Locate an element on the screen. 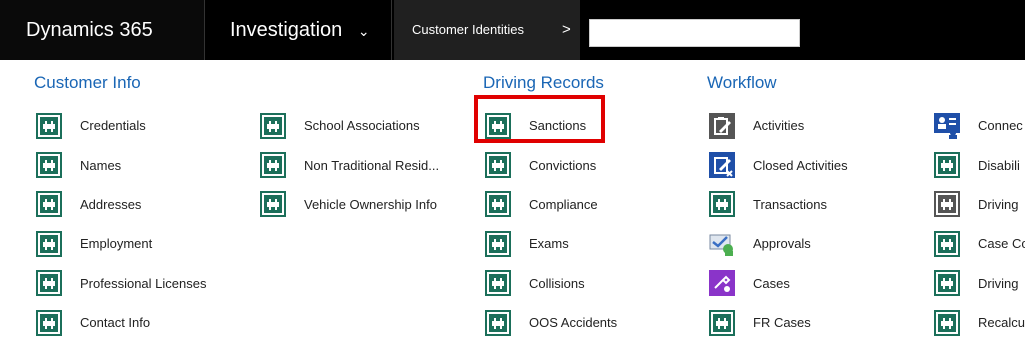 The width and height of the screenshot is (1025, 347). sitemap-item-credentials: Credentials is located at coordinates (120, 125).